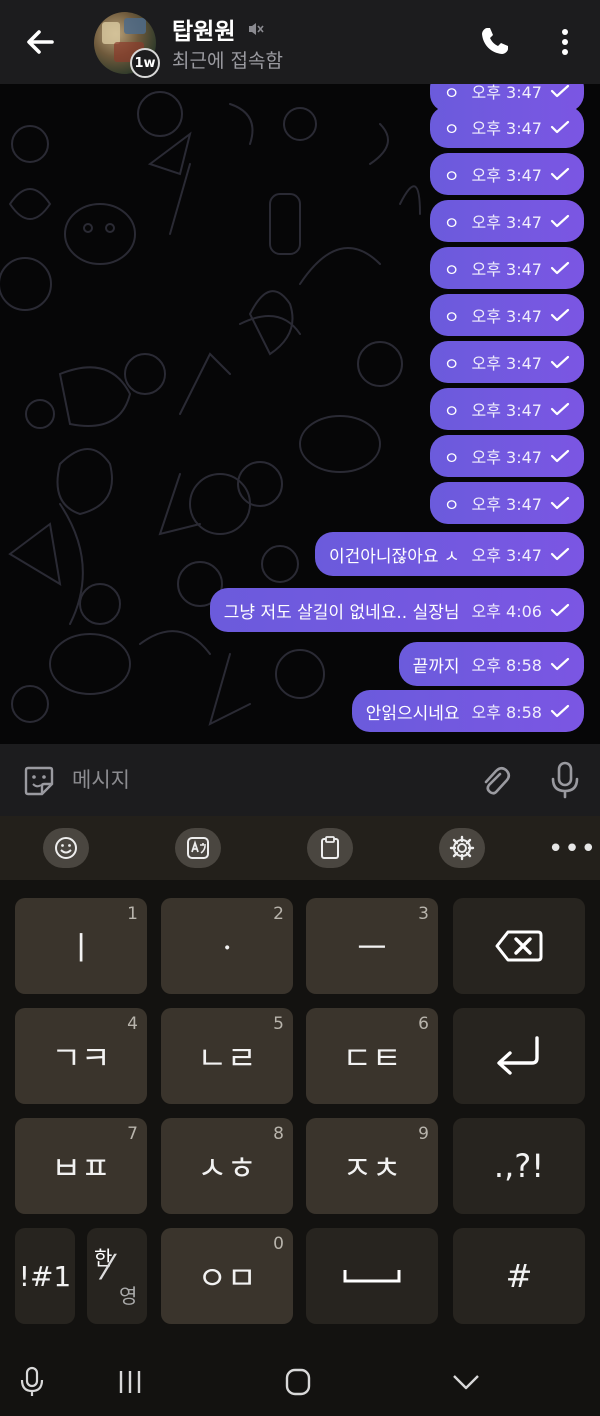  I want to click on contact-name: 탑원원, so click(203, 29).